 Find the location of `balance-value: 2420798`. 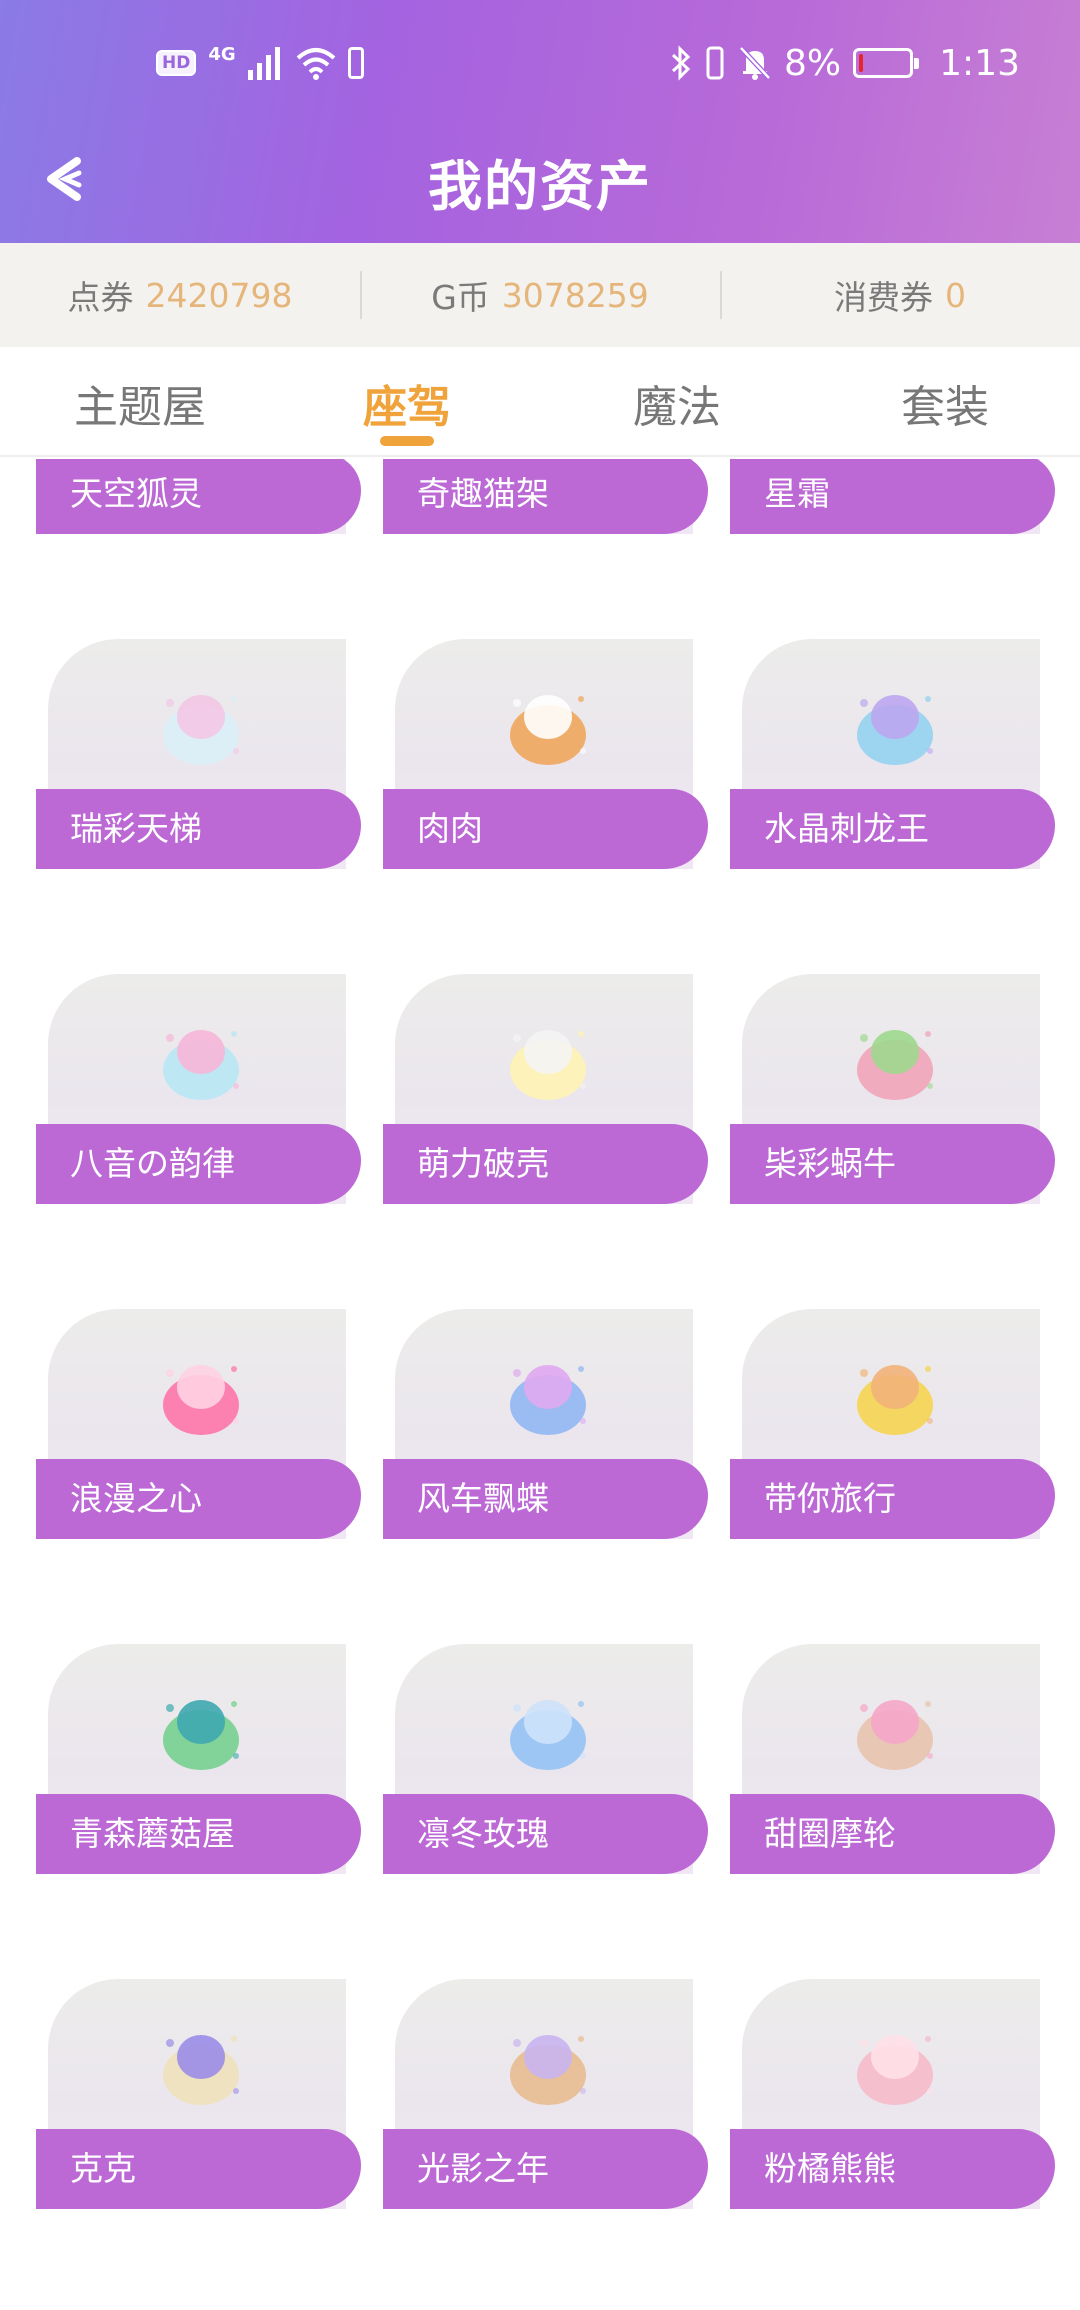

balance-value: 2420798 is located at coordinates (219, 295).